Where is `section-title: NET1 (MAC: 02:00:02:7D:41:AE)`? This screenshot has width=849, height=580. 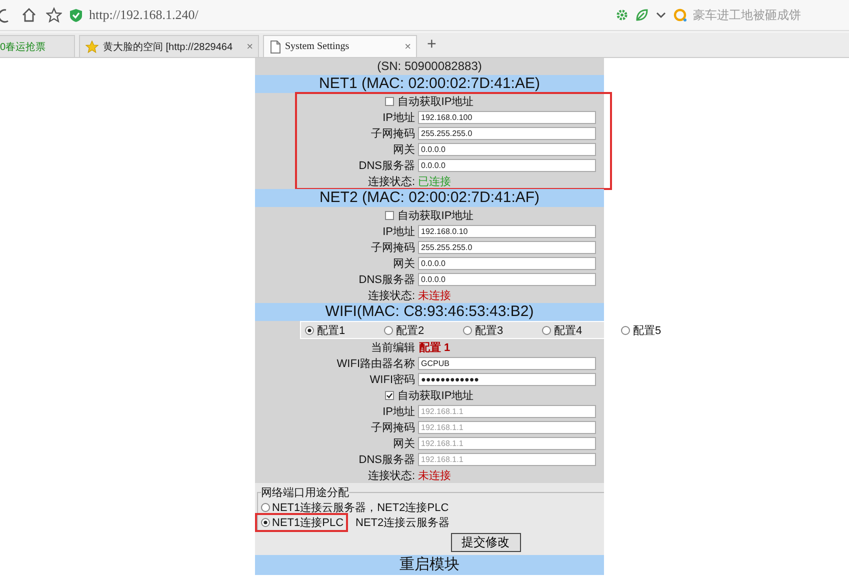 section-title: NET1 (MAC: 02:00:02:7D:41:AE) is located at coordinates (429, 84).